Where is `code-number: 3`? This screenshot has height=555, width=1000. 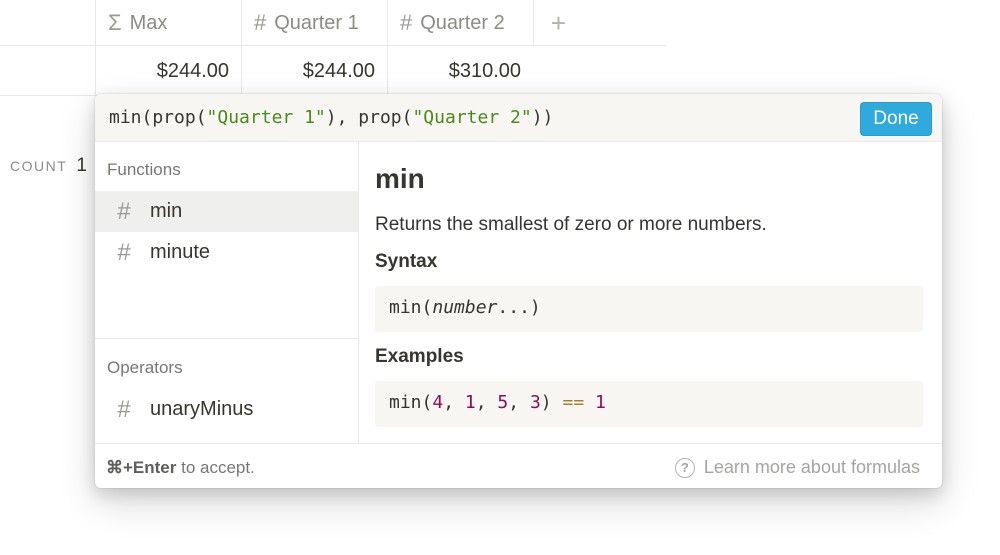 code-number: 3 is located at coordinates (535, 402).